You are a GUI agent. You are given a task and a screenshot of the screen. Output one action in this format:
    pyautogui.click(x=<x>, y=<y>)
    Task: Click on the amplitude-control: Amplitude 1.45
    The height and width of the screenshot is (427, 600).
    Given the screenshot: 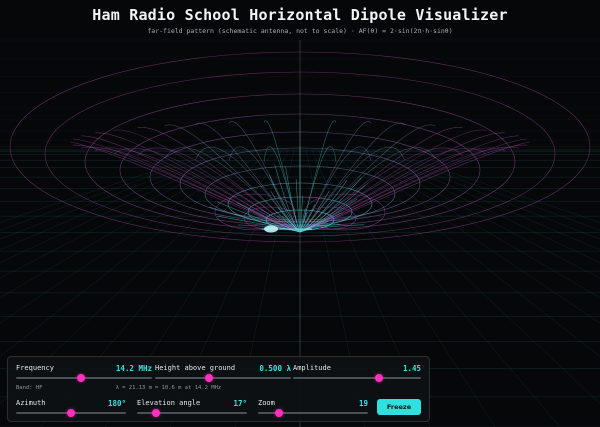 What is the action you would take?
    pyautogui.click(x=357, y=378)
    